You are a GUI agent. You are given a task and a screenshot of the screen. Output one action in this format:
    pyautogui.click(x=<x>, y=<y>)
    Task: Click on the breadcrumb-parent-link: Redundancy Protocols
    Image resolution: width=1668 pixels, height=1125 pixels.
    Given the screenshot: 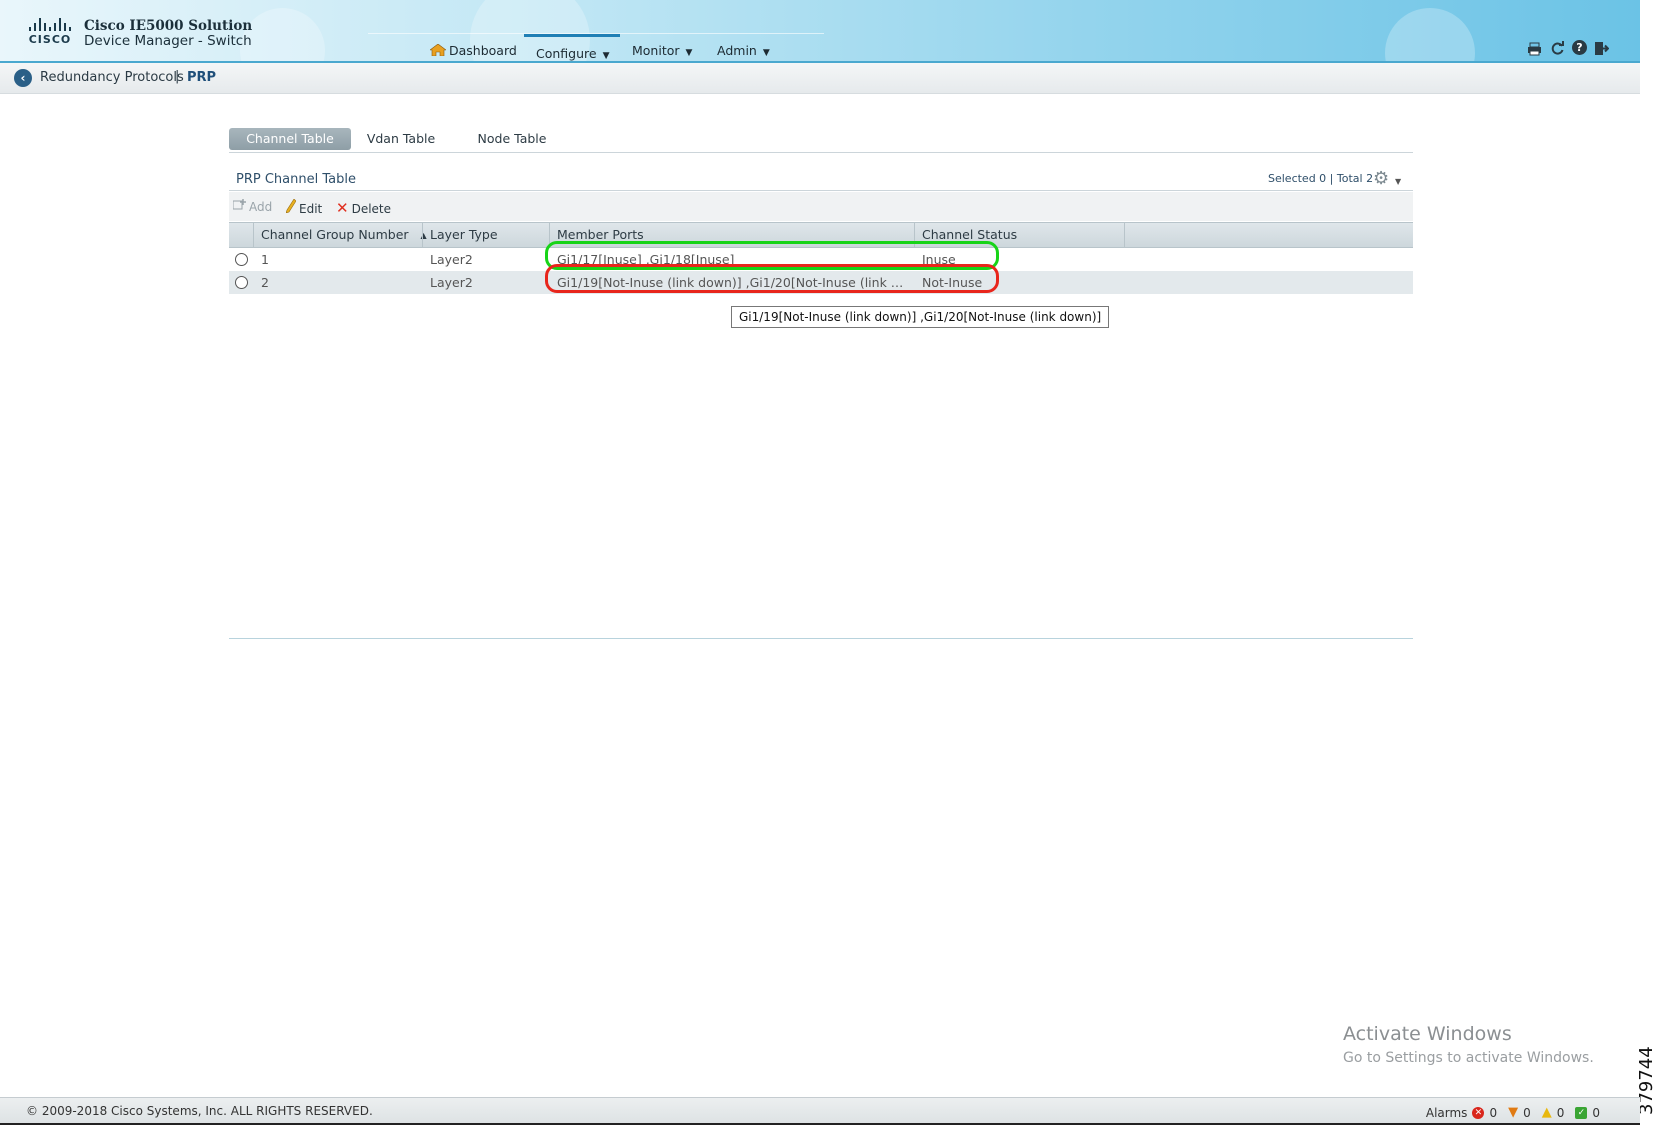 What is the action you would take?
    pyautogui.click(x=112, y=77)
    